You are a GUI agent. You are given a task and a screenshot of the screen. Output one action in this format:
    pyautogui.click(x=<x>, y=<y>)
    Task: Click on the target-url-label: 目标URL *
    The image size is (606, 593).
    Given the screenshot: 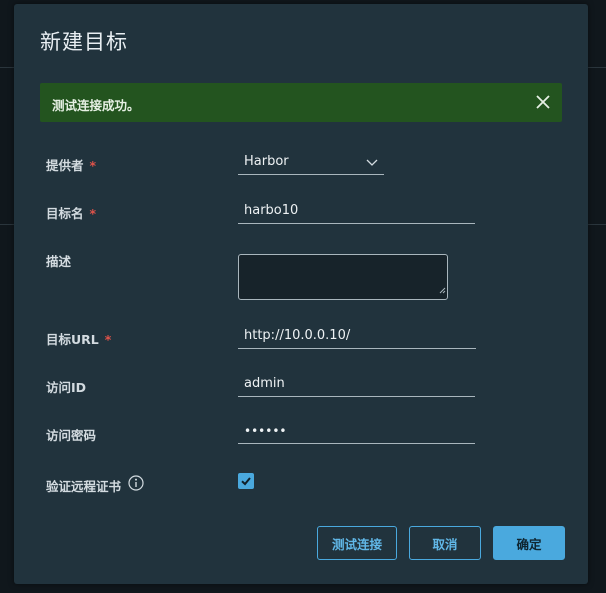 What is the action you would take?
    pyautogui.click(x=78, y=338)
    